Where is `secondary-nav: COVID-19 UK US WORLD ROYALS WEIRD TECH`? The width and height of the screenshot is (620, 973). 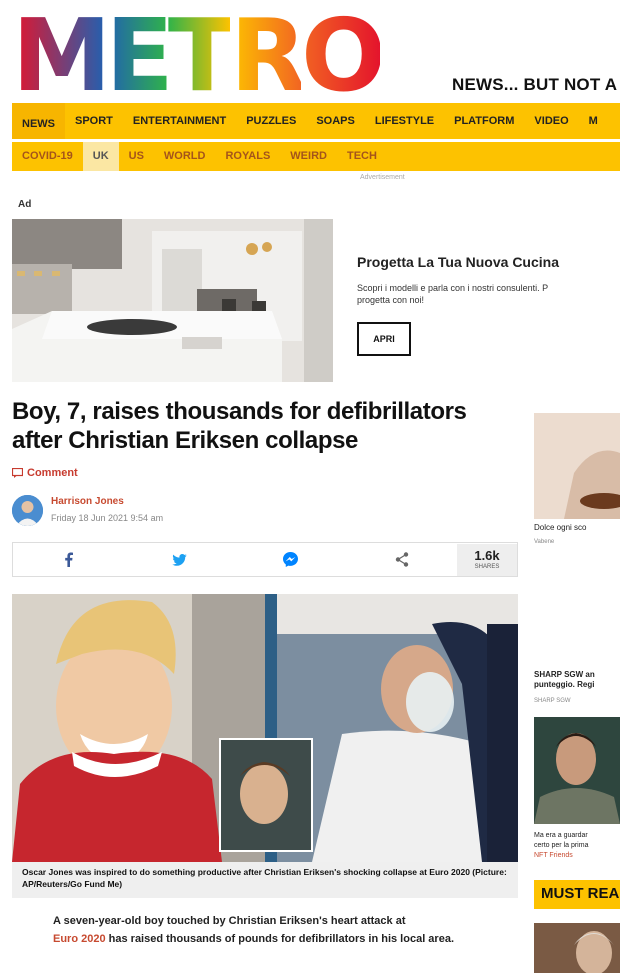 secondary-nav: COVID-19 UK US WORLD ROYALS WEIRD TECH is located at coordinates (316, 156).